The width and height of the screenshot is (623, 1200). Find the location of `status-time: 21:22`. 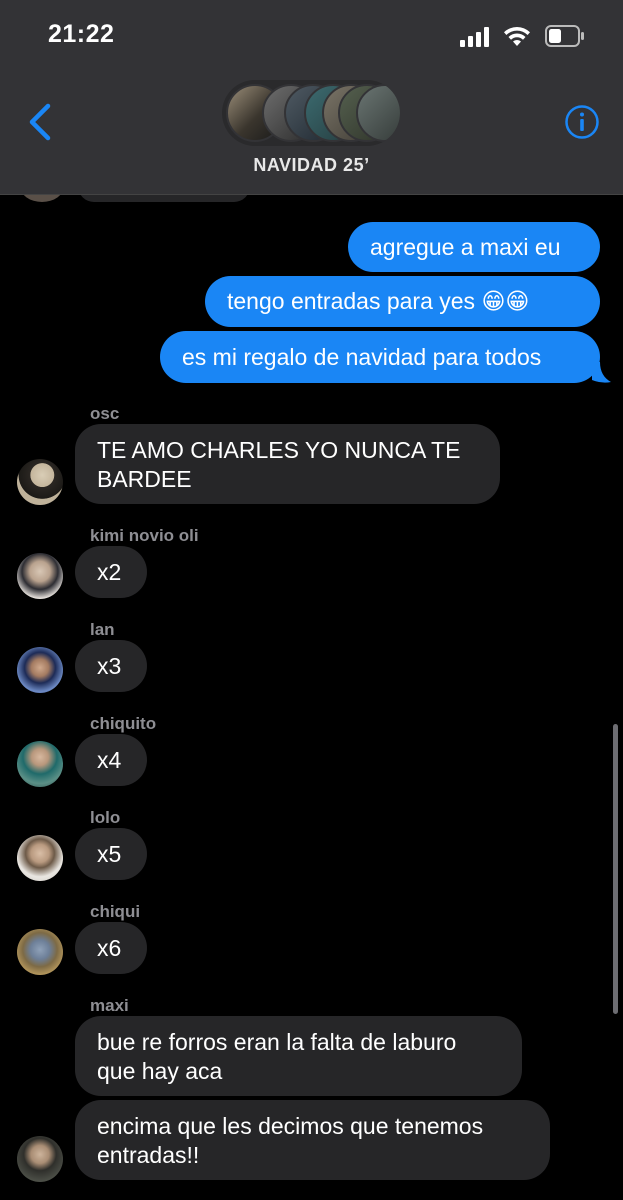

status-time: 21:22 is located at coordinates (81, 34).